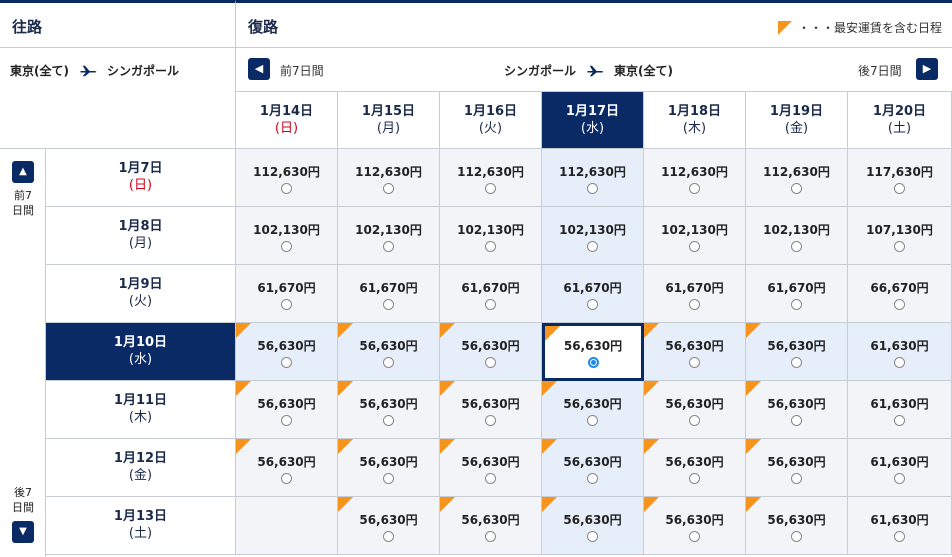  What do you see at coordinates (23, 532) in the screenshot?
I see `next-7-days-down-button: ▼` at bounding box center [23, 532].